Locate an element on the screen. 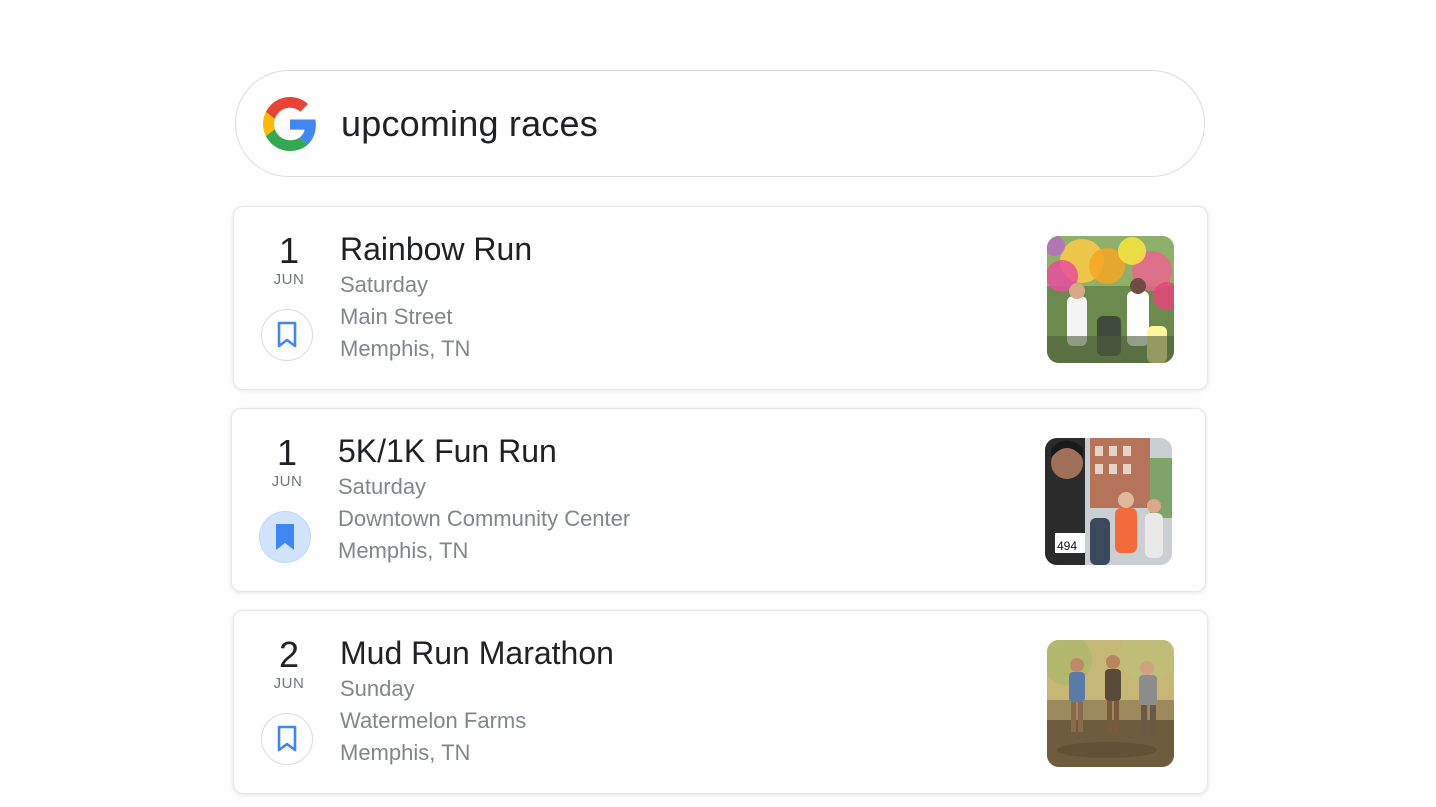  event-venue: Main Street is located at coordinates (396, 316).